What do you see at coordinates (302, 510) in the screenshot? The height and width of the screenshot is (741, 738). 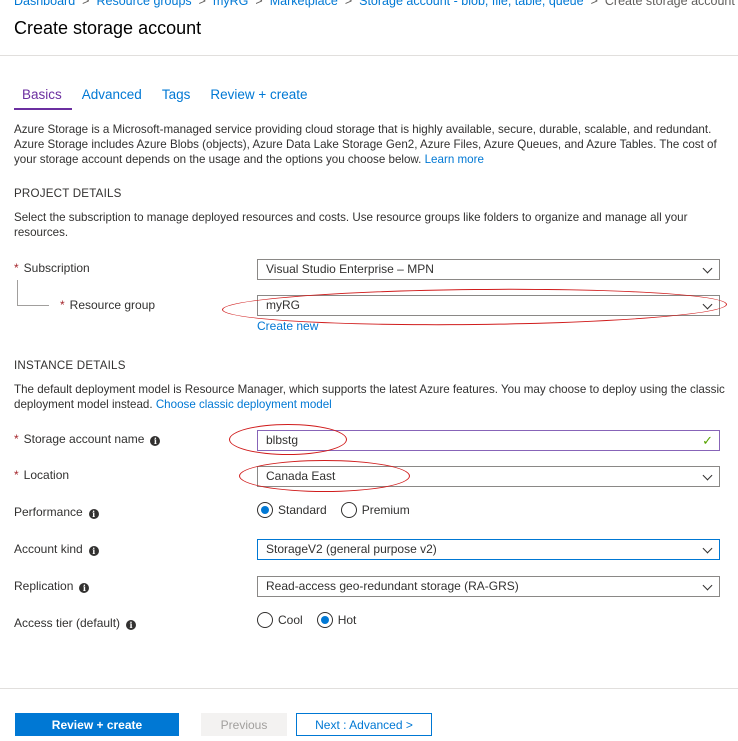 I see `performance-standard-label: Standard` at bounding box center [302, 510].